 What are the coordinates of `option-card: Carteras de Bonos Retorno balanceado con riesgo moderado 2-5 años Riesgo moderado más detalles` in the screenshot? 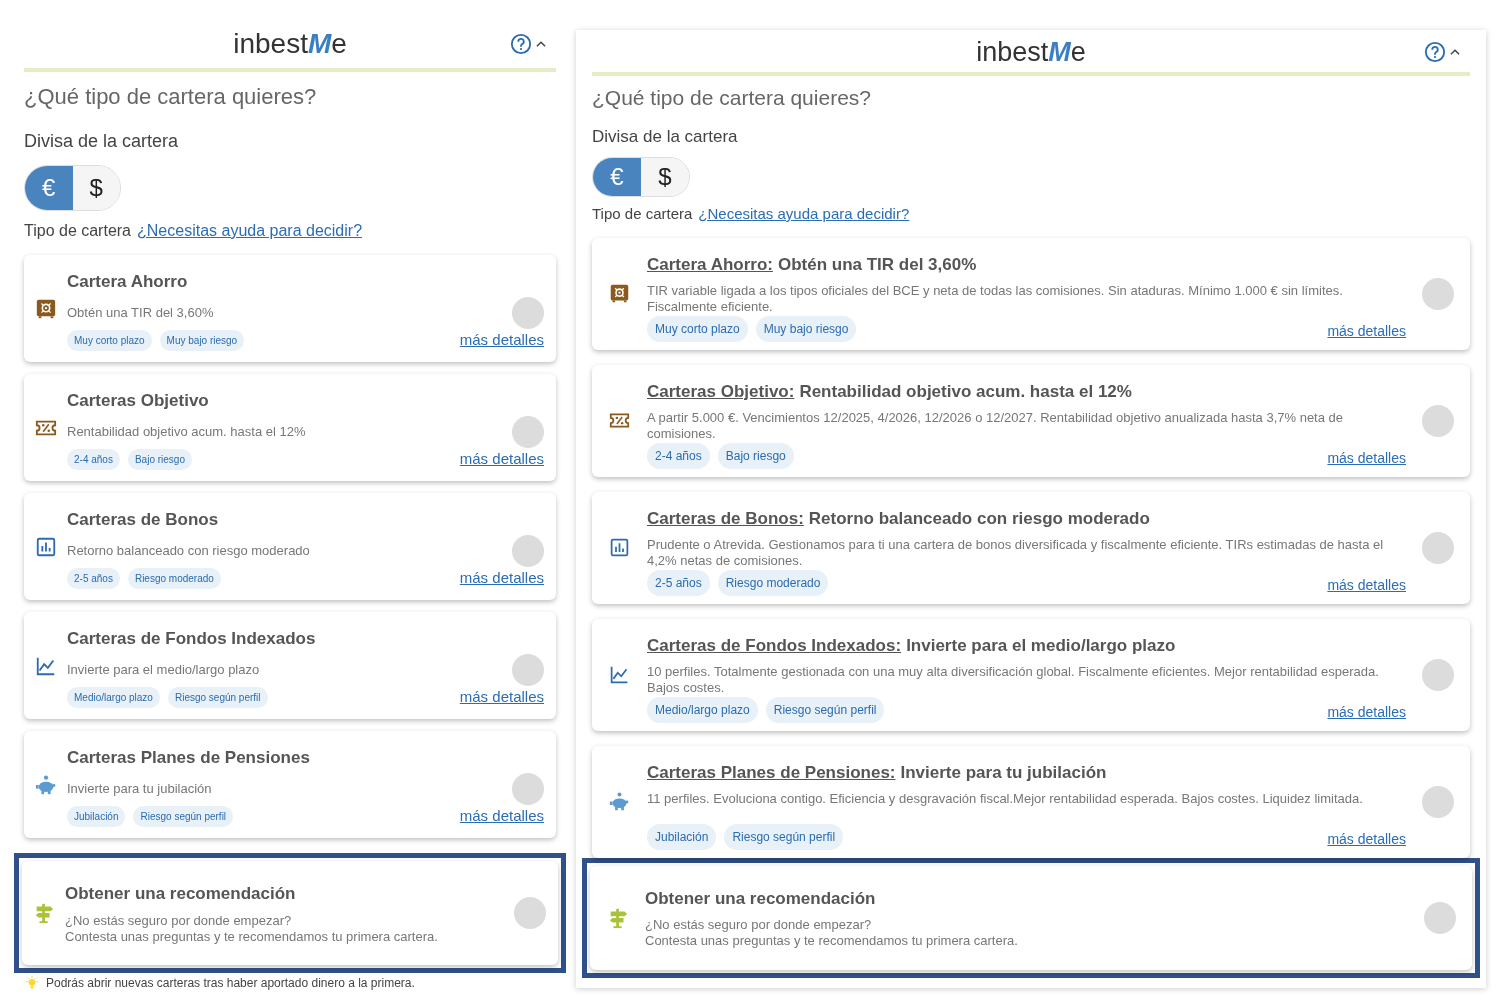 It's located at (290, 546).